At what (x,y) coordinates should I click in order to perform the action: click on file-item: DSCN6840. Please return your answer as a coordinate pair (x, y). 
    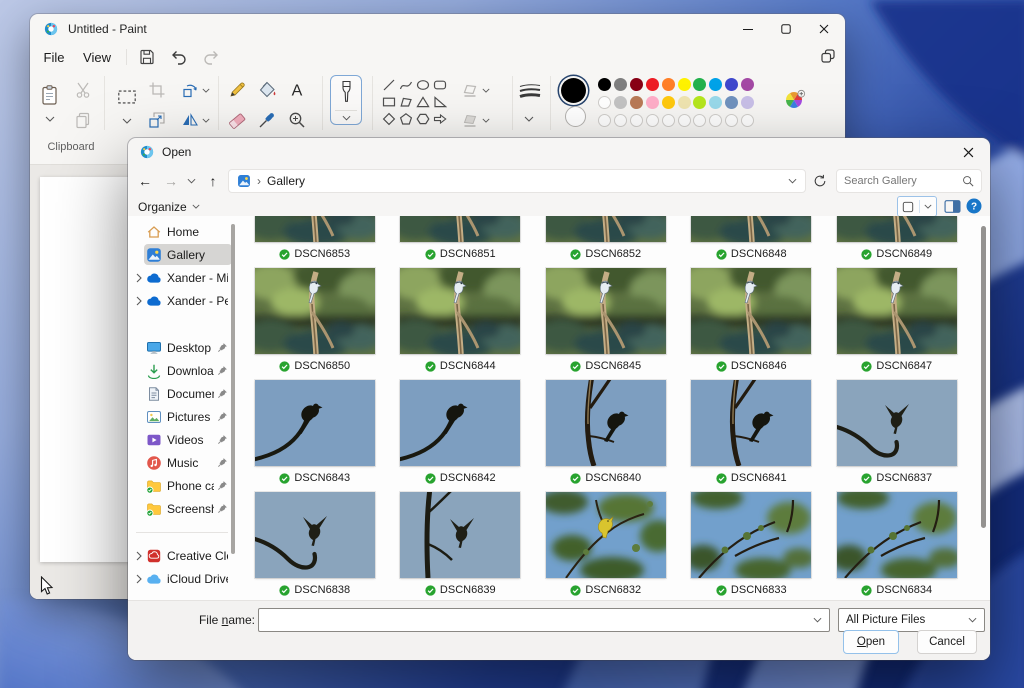
    Looking at the image, I should click on (606, 436).